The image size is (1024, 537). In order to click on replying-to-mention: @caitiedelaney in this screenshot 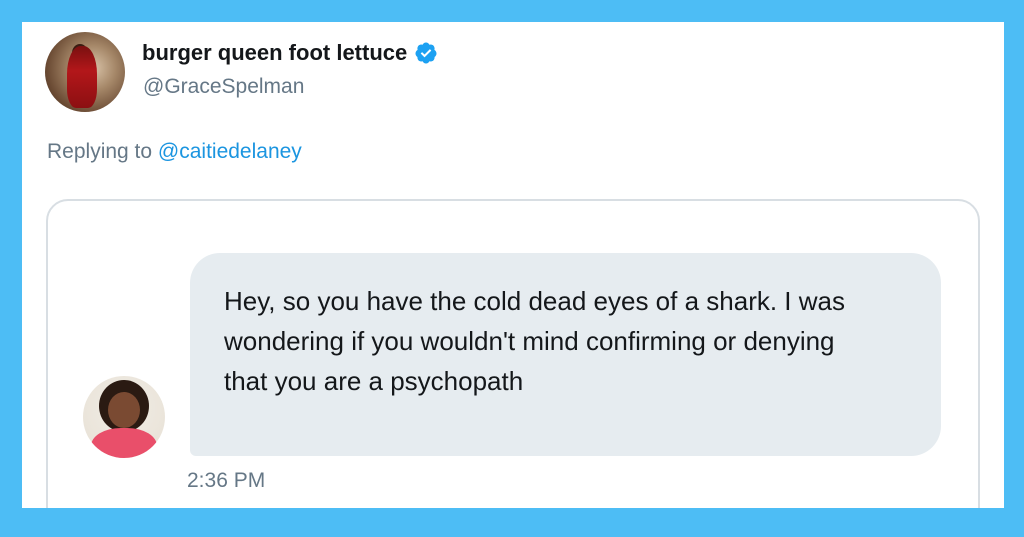, I will do `click(230, 151)`.